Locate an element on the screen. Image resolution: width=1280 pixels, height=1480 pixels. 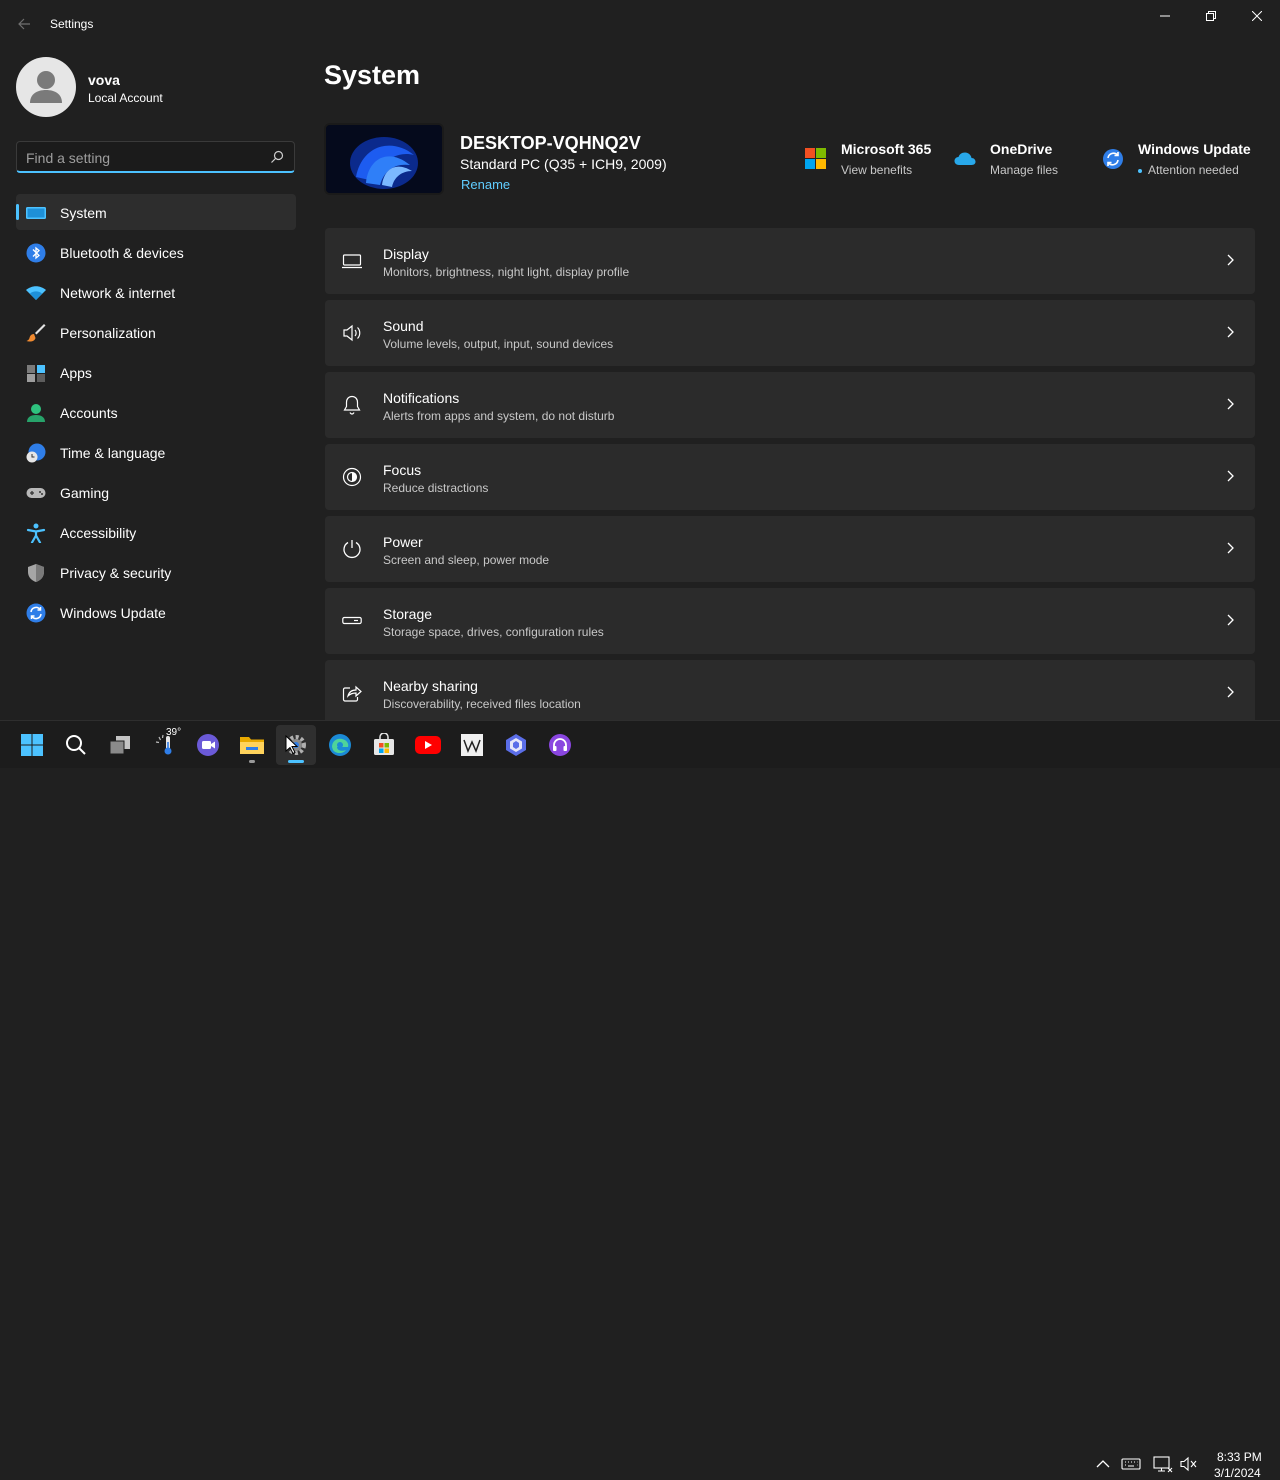
sidebar-item-personalization: Personalization is located at coordinates (156, 332).